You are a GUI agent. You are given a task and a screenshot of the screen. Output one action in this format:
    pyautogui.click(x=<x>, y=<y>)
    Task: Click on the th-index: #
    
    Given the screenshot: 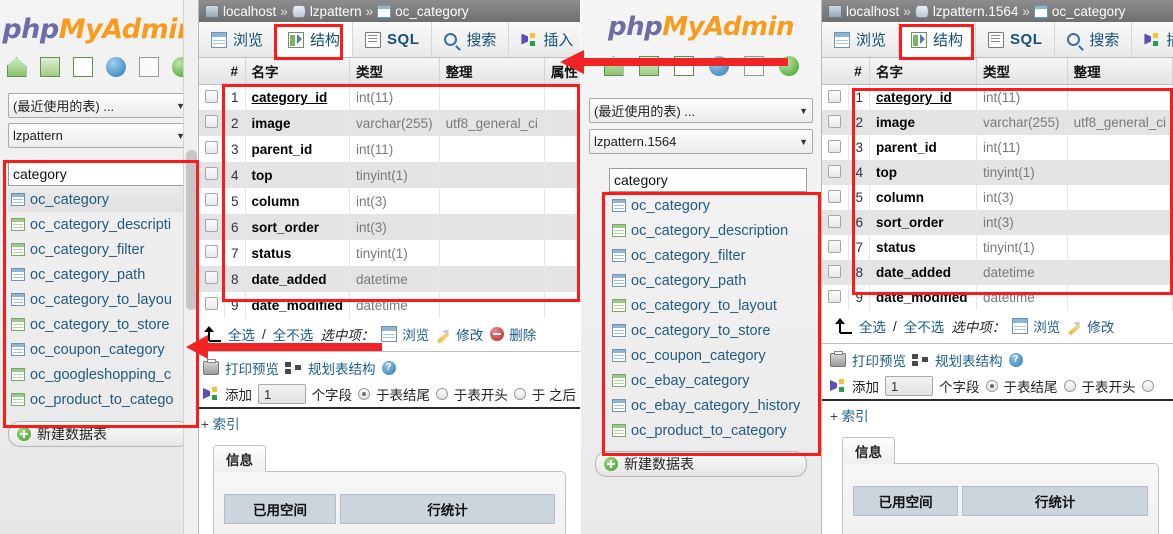 What is the action you would take?
    pyautogui.click(x=859, y=71)
    